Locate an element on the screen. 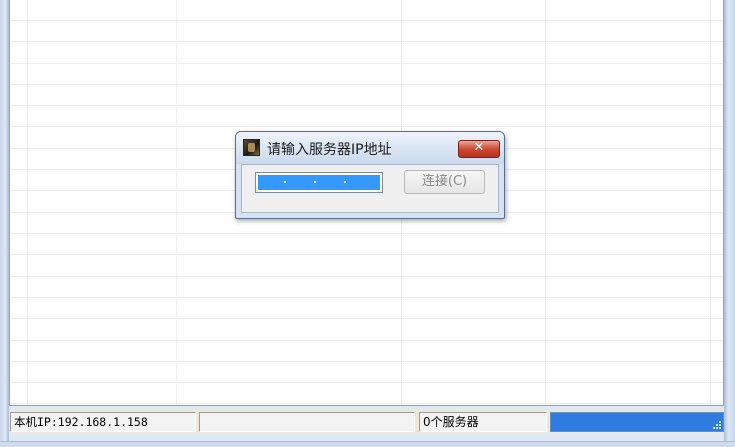 The width and height of the screenshot is (735, 447). status-middle-panel is located at coordinates (307, 422).